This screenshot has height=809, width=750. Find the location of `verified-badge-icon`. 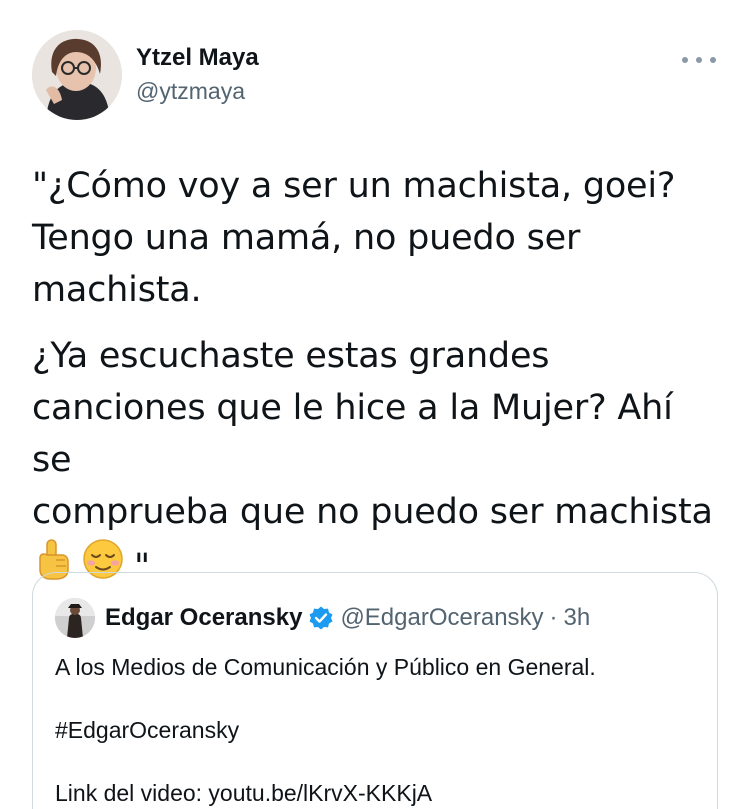

verified-badge-icon is located at coordinates (321, 618).